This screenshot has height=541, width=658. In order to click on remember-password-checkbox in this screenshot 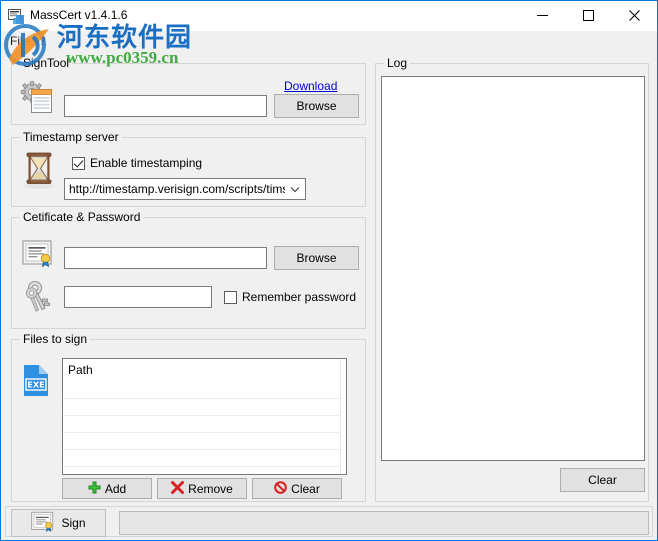, I will do `click(230, 297)`.